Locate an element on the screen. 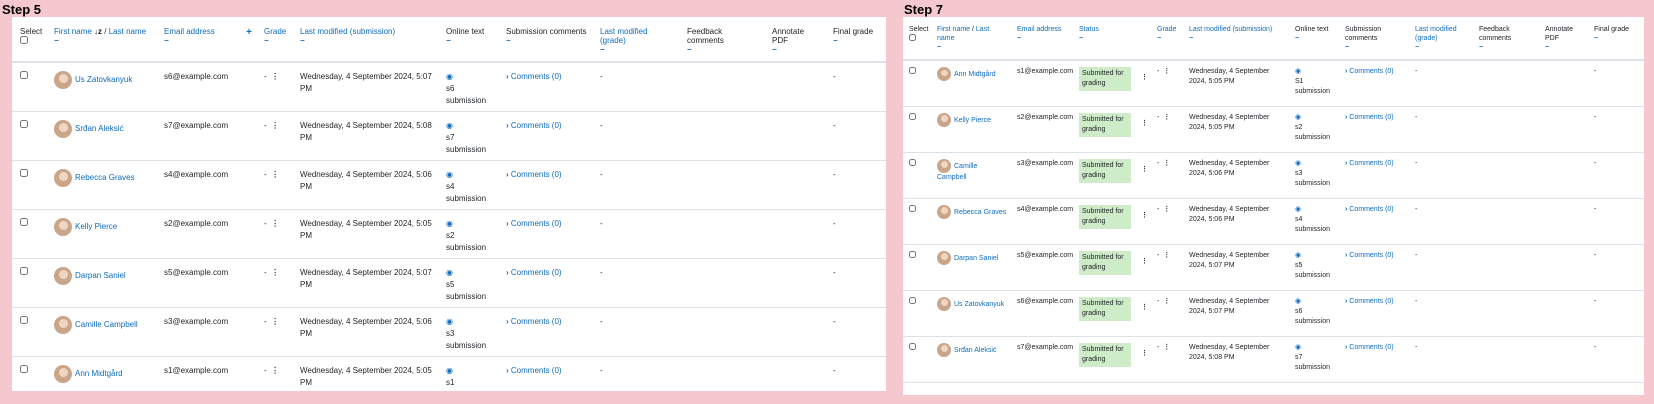 The height and width of the screenshot is (404, 1654). collapse-grade-column-icon: − is located at coordinates (1168, 39).